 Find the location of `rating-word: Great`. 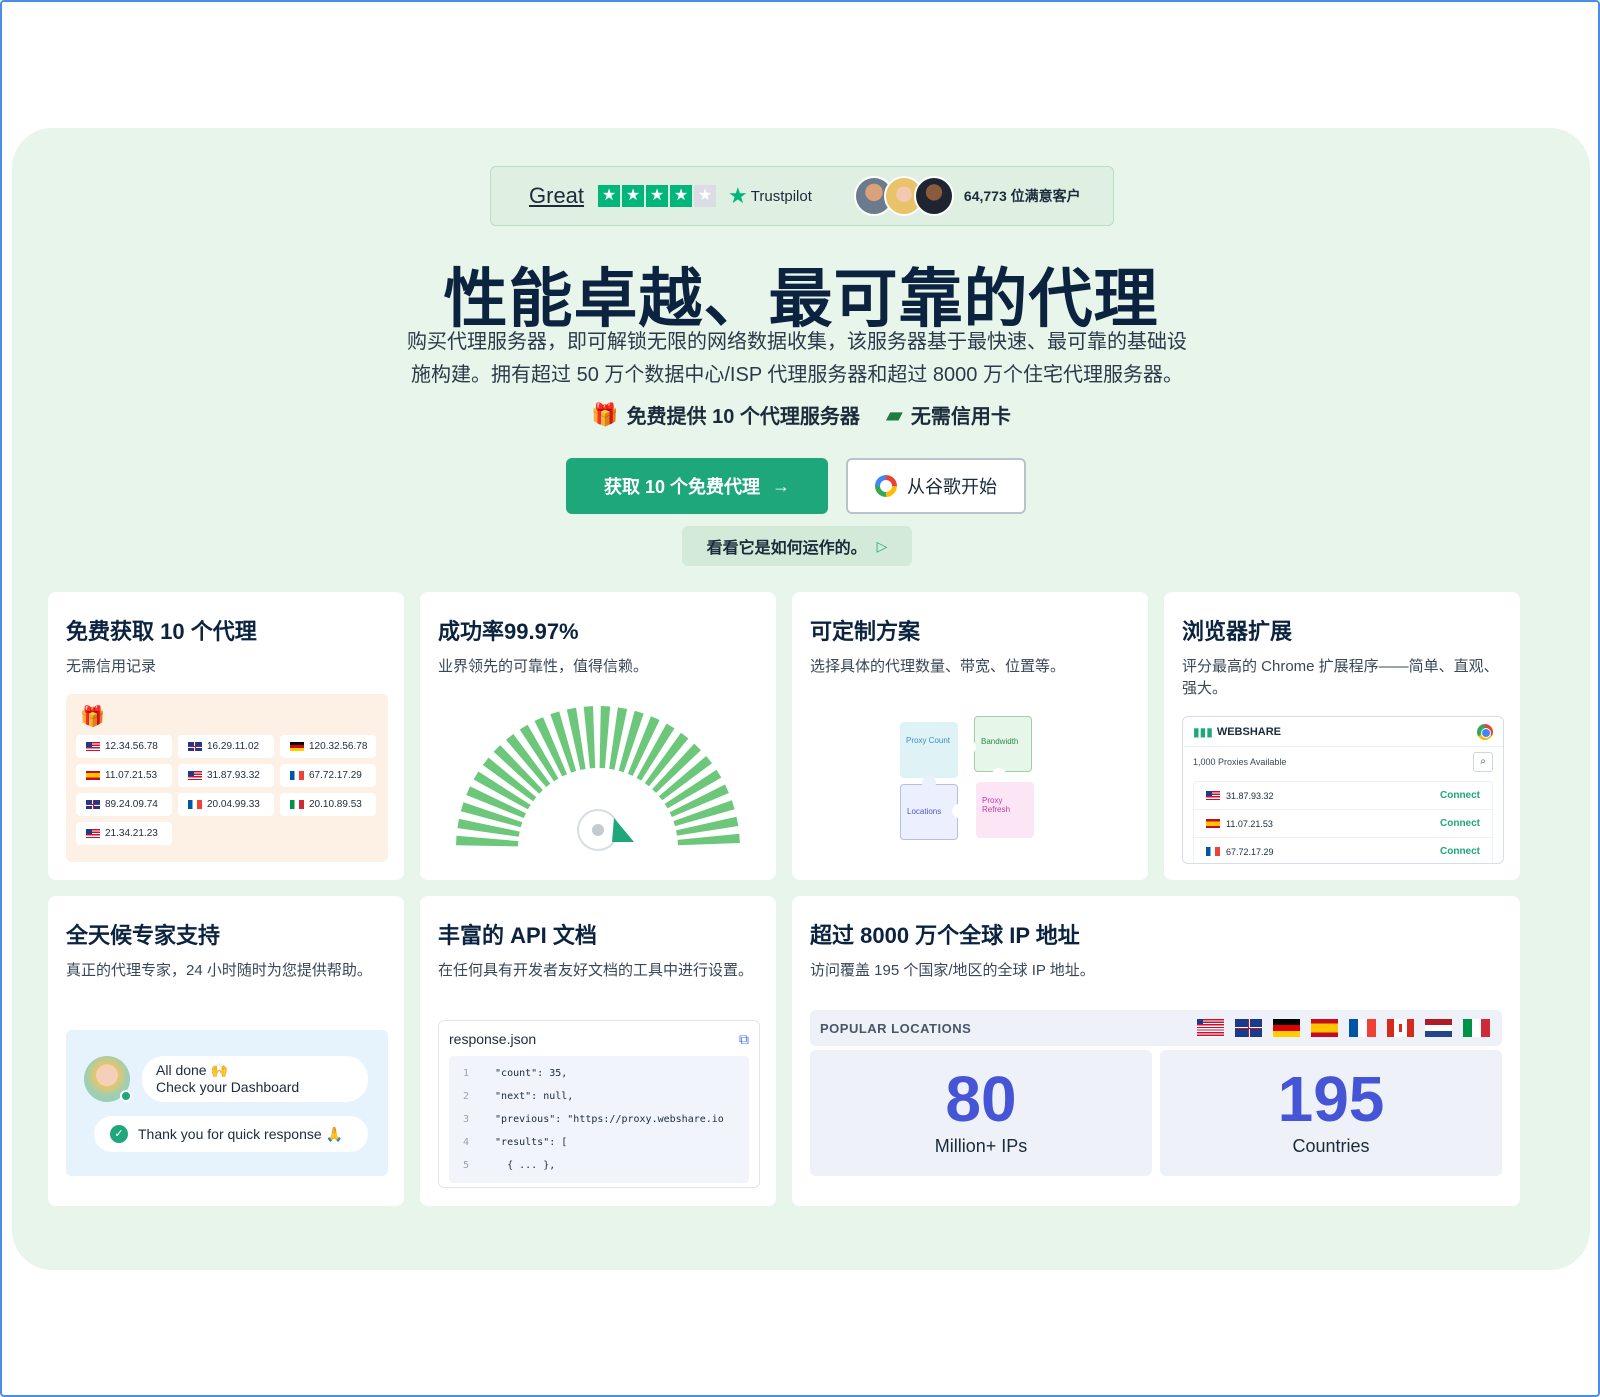

rating-word: Great is located at coordinates (556, 196).